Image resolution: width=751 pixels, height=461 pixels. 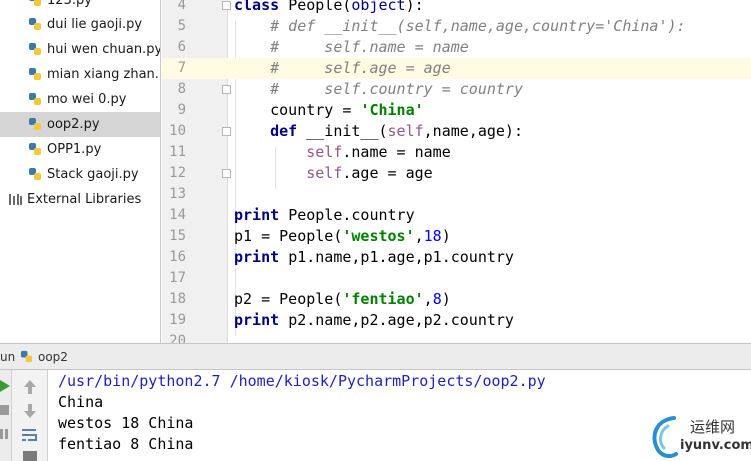 I want to click on library-icon, so click(x=15, y=199).